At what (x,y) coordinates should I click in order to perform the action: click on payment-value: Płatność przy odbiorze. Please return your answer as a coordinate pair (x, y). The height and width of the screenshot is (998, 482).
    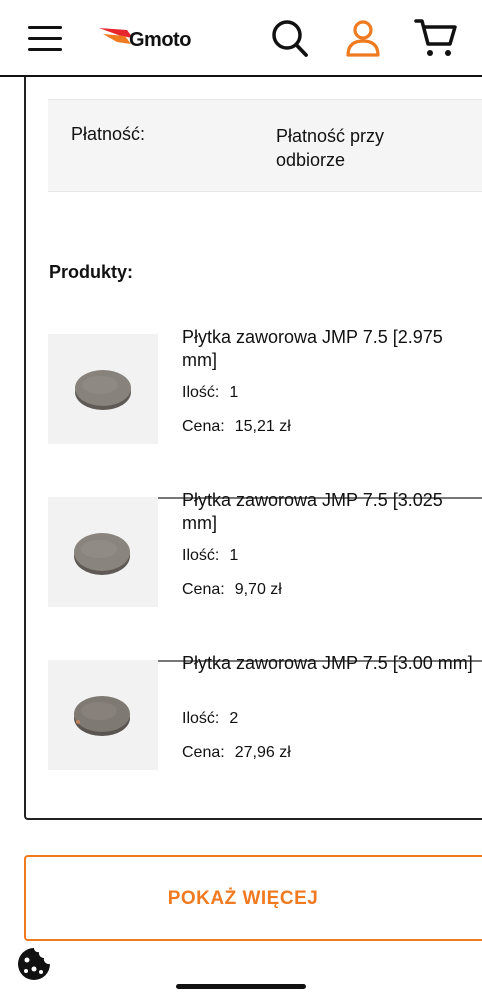
    Looking at the image, I should click on (330, 148).